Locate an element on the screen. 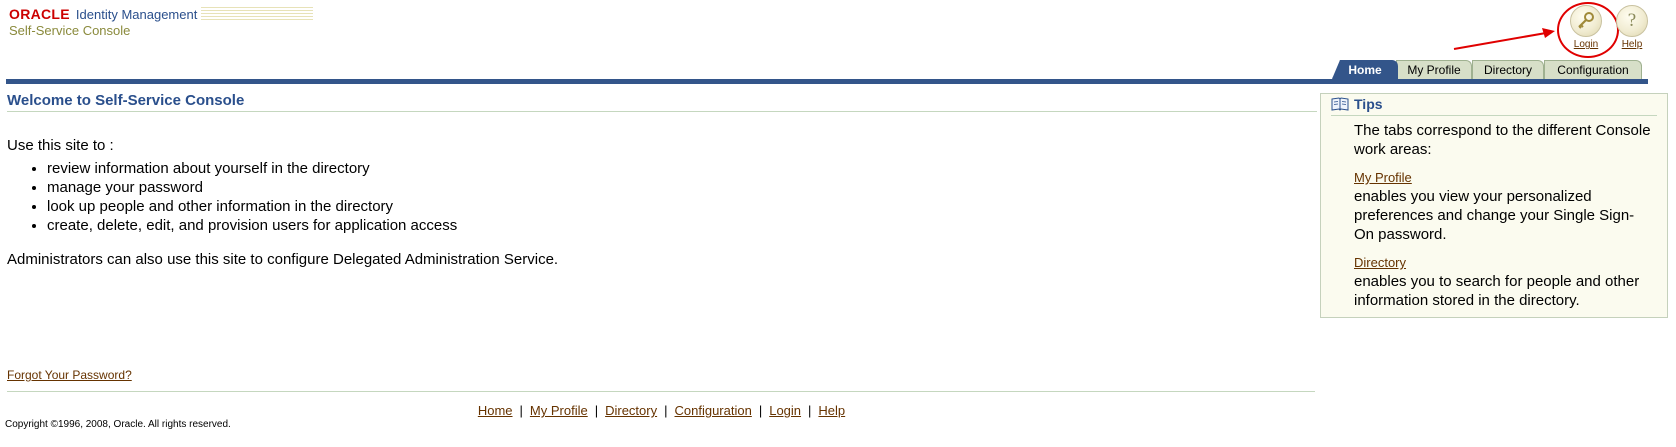 This screenshot has height=447, width=1676. help-label: Help is located at coordinates (1632, 44).